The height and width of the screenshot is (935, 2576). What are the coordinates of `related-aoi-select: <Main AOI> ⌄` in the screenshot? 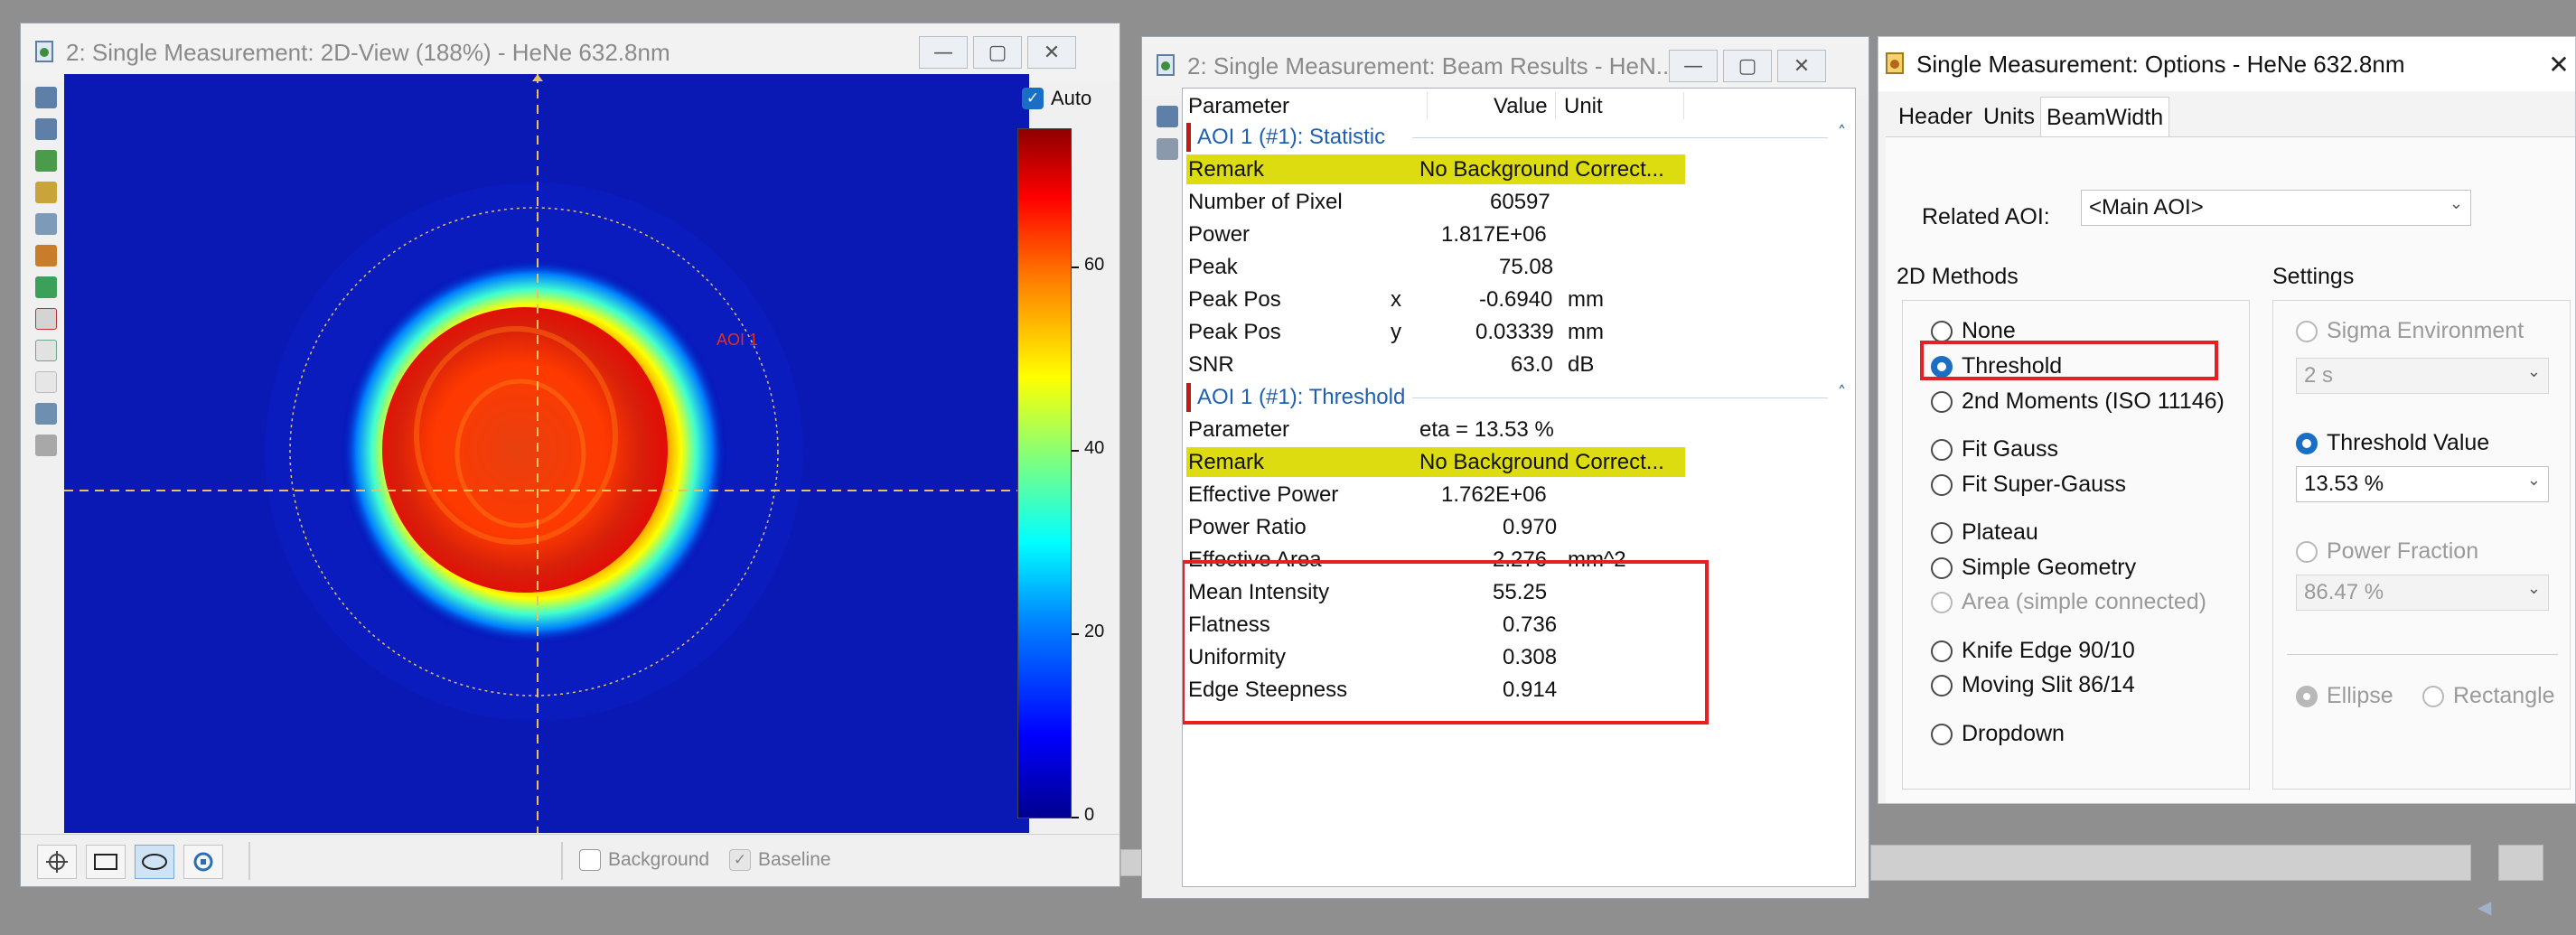 It's located at (2276, 208).